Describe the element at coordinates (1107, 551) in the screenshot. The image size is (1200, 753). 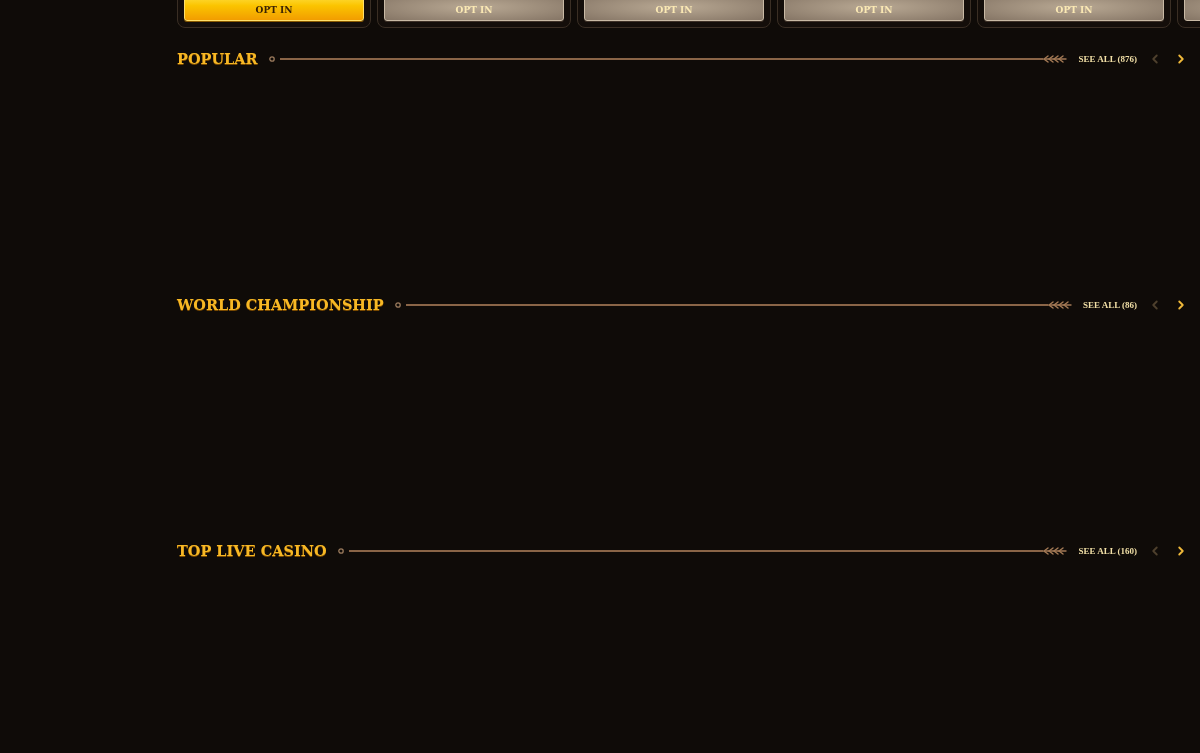
I see `see-all-link: SEE ALL (160)` at that location.